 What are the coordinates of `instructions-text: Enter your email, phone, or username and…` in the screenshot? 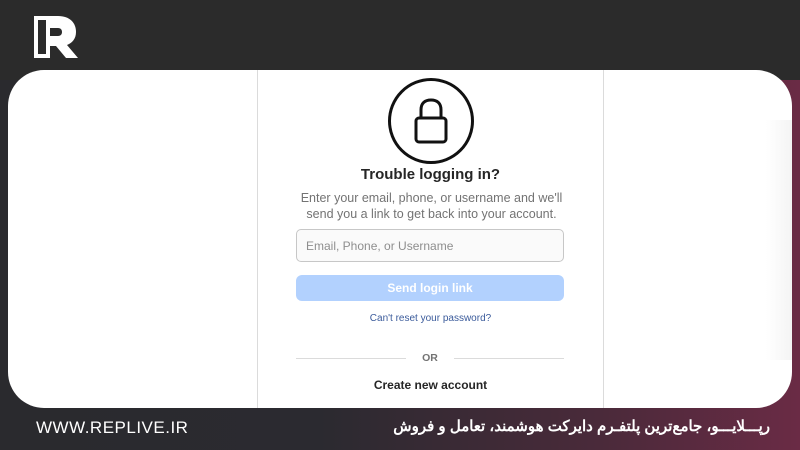 It's located at (431, 206).